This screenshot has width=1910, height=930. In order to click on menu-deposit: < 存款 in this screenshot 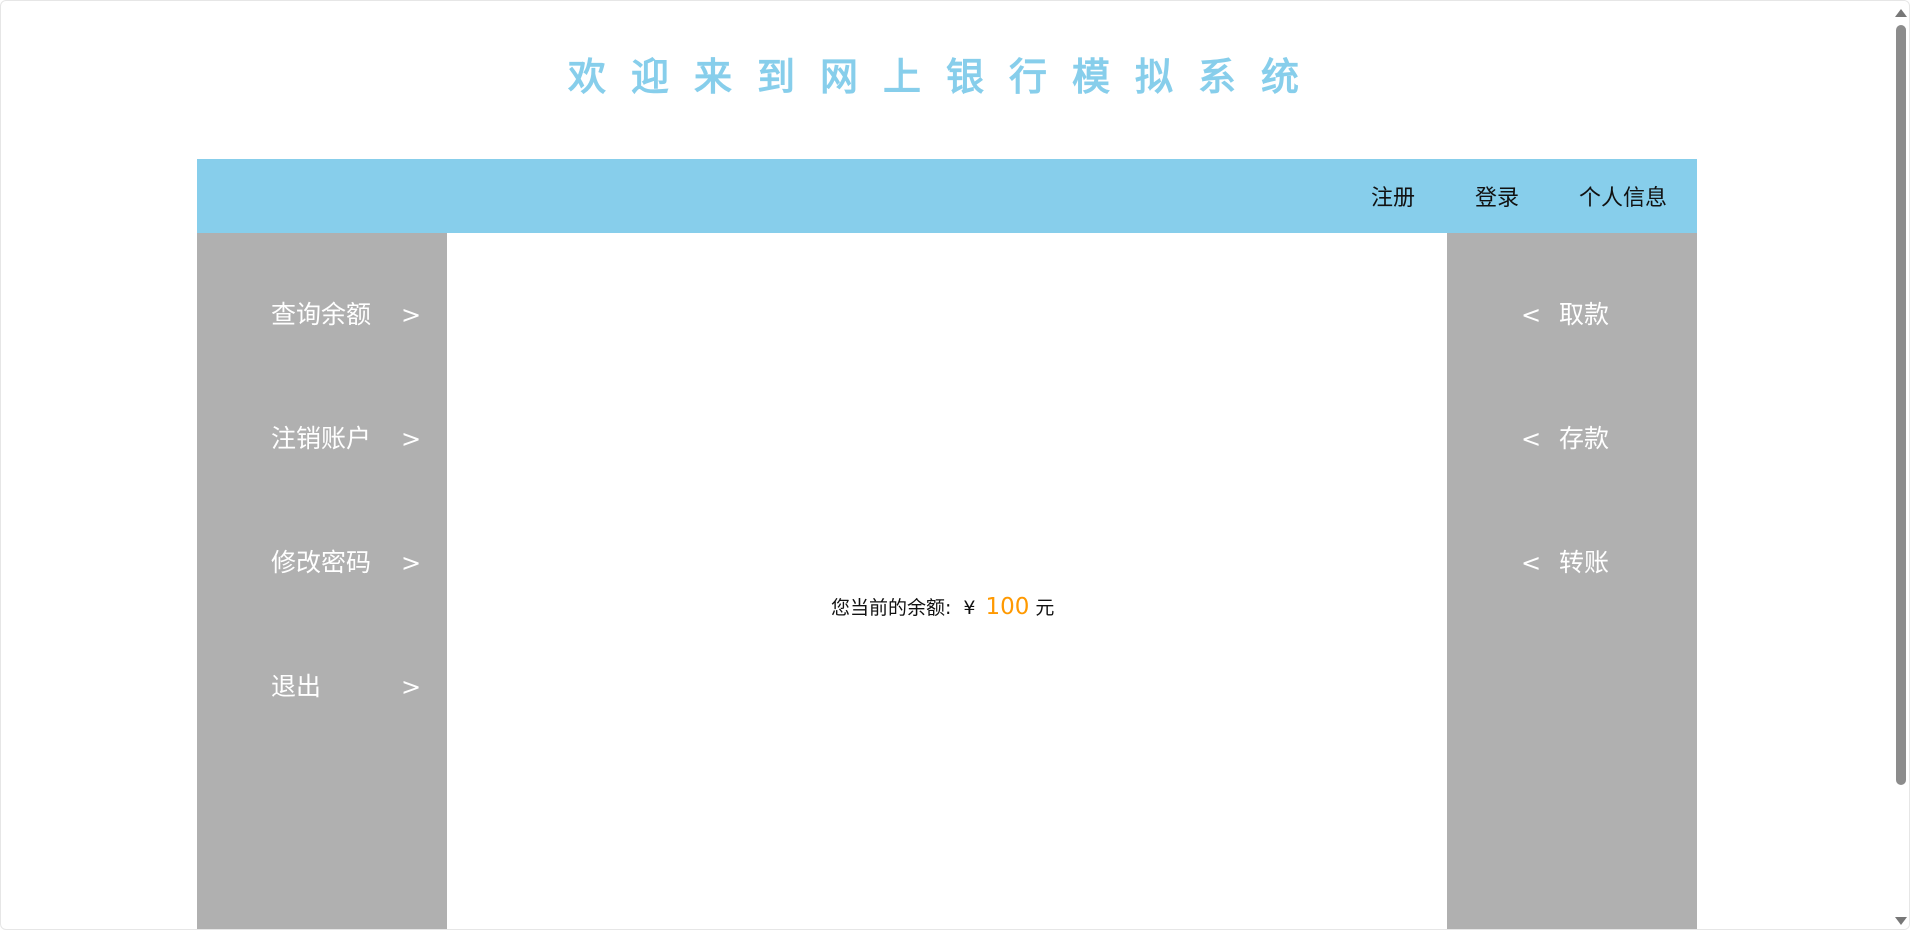, I will do `click(1581, 439)`.